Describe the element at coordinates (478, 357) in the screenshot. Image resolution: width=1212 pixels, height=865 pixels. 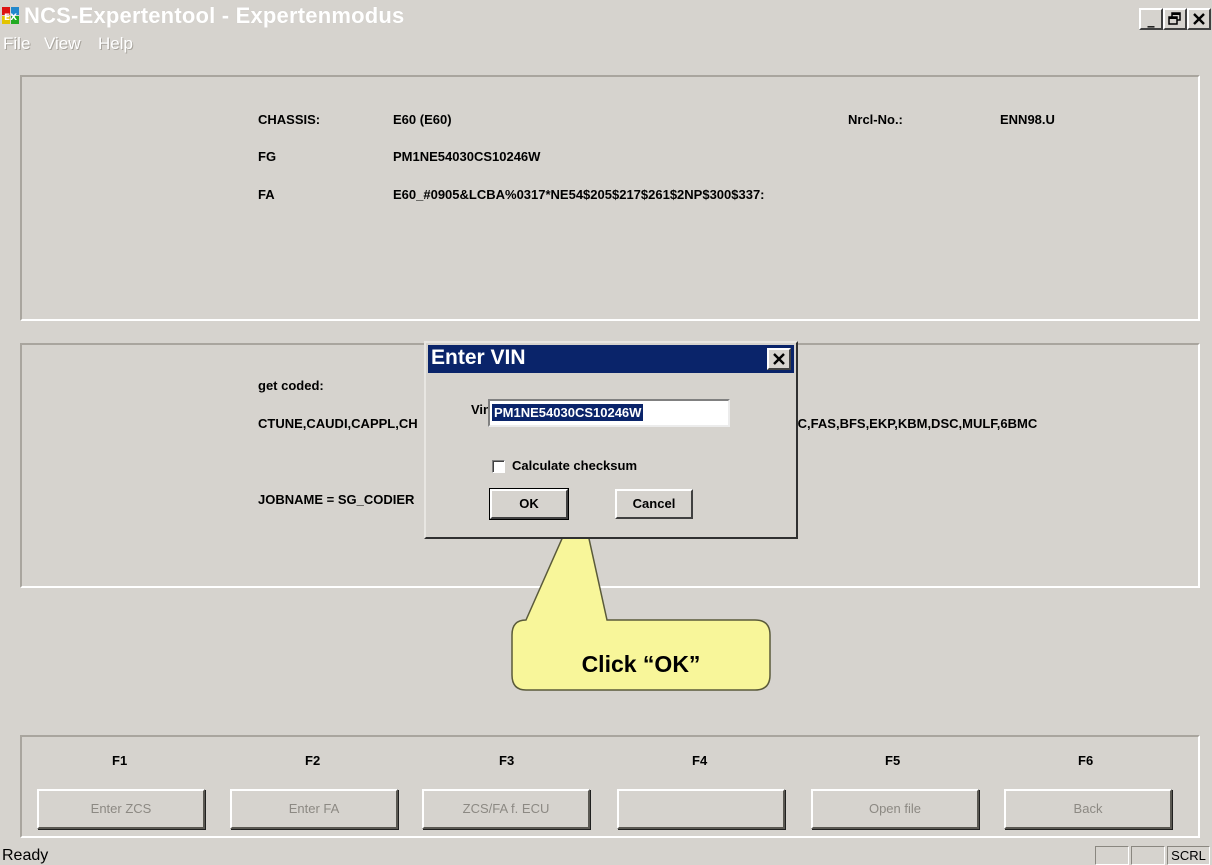
I see `dialog-title: Enter VIN` at that location.